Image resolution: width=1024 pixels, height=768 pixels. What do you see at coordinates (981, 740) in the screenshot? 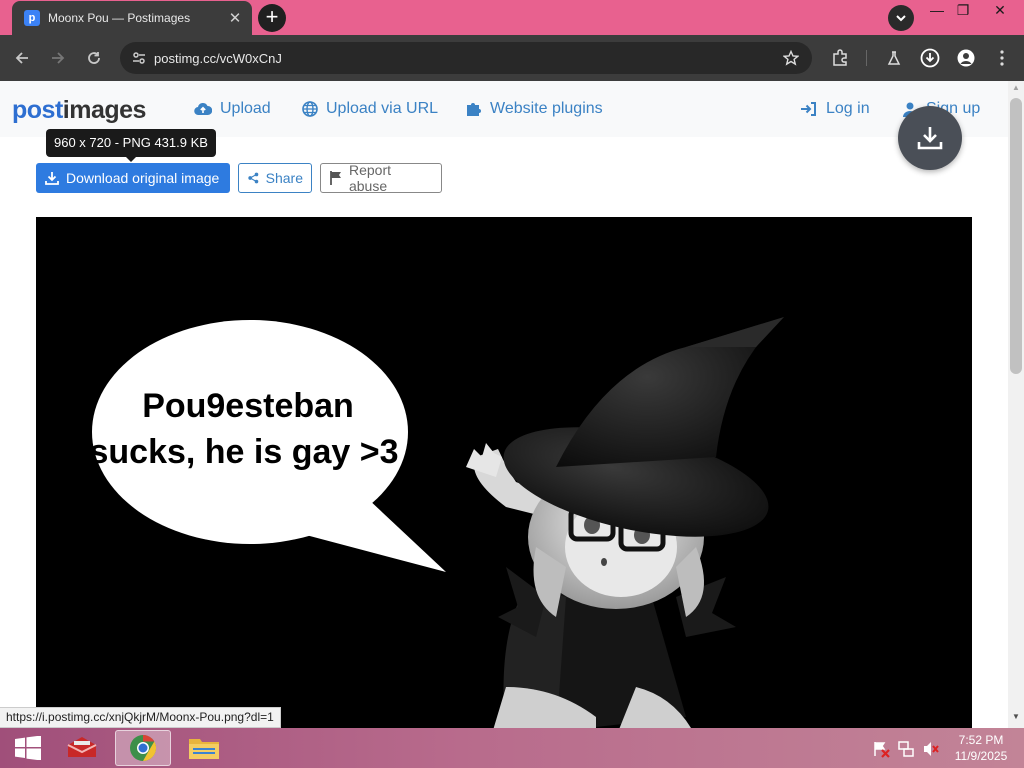
I see `clock-time: 7:52 PM` at bounding box center [981, 740].